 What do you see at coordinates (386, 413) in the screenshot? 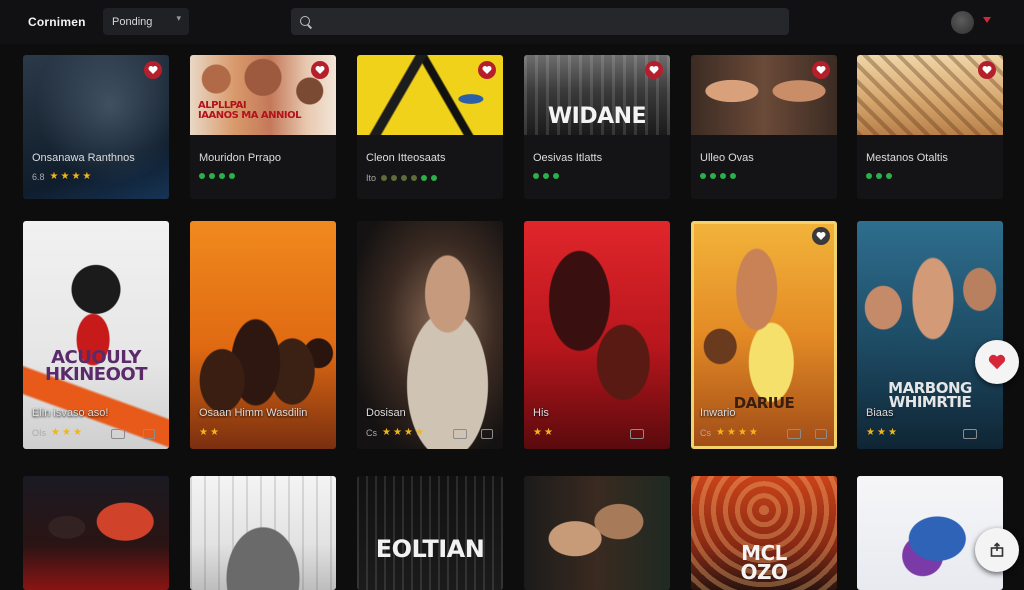
I see `movie-title: Dosisan` at bounding box center [386, 413].